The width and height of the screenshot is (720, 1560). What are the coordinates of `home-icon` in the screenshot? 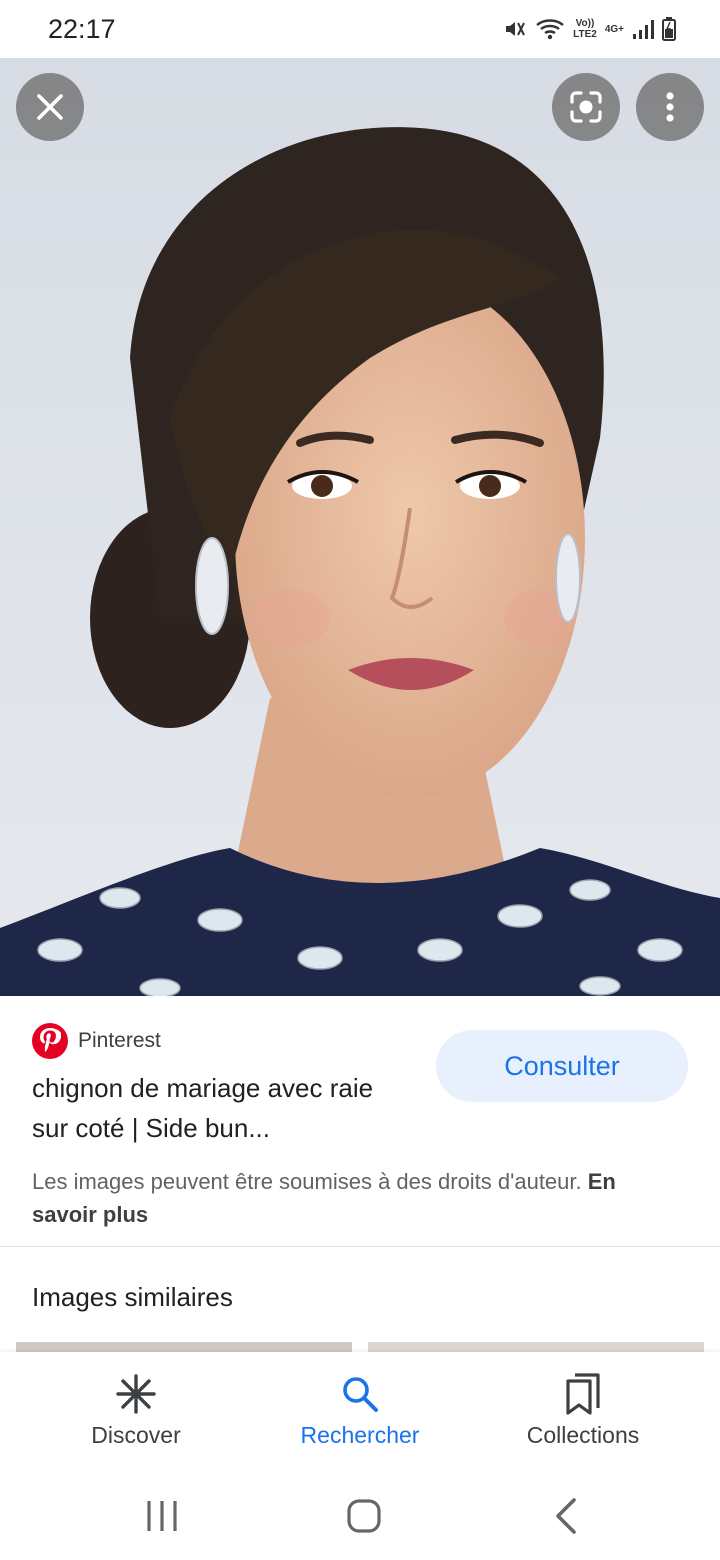 It's located at (364, 1516).